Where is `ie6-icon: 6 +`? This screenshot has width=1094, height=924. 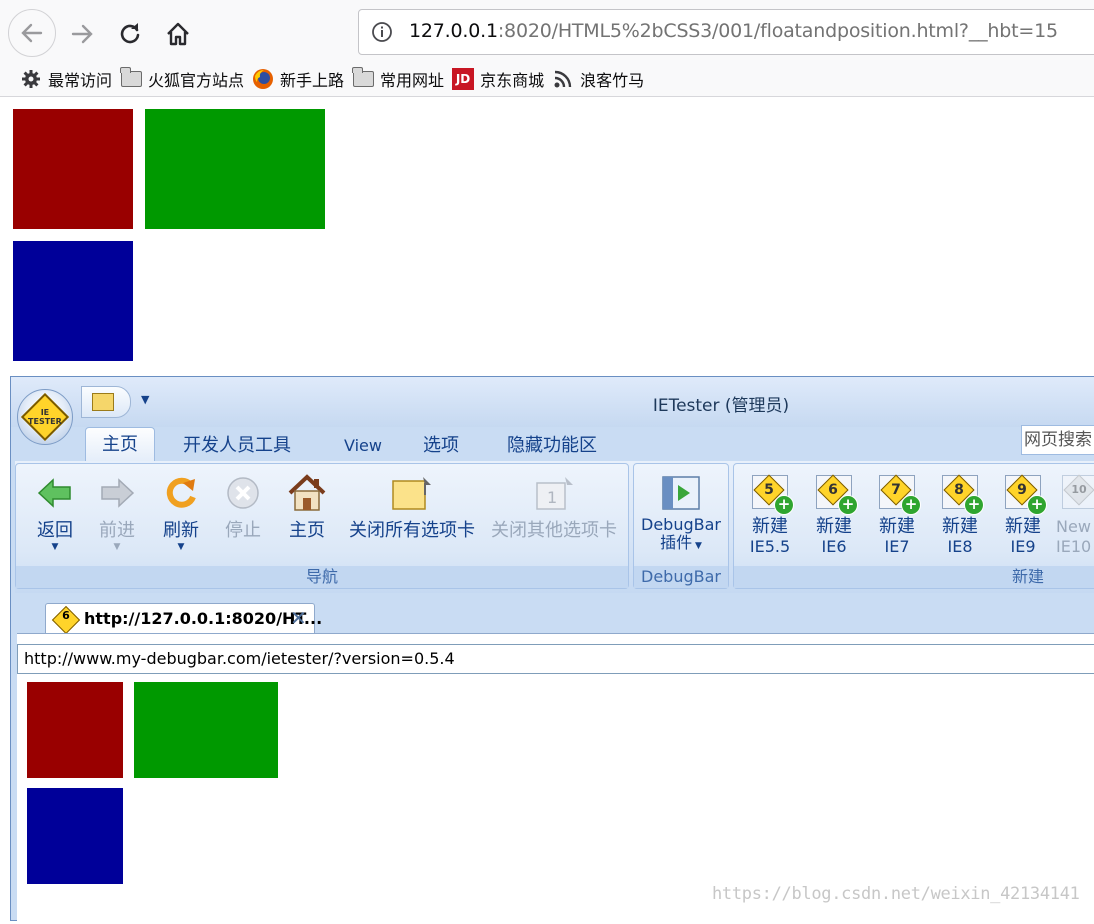
ie6-icon: 6 + is located at coordinates (836, 494).